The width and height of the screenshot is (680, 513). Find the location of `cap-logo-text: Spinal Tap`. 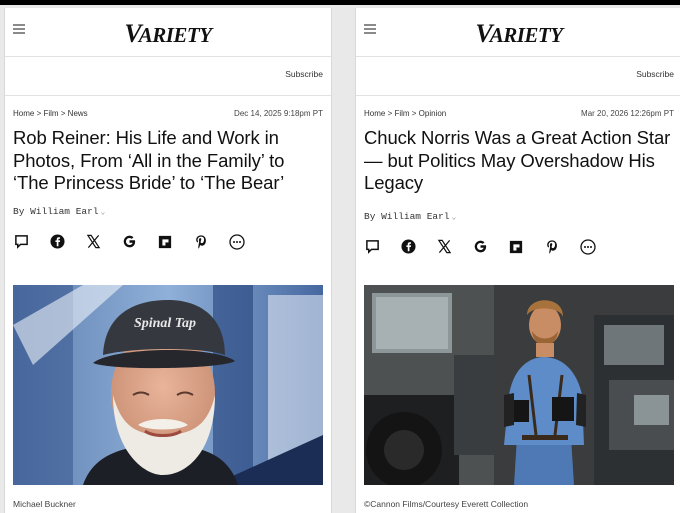

cap-logo-text: Spinal Tap is located at coordinates (165, 323).